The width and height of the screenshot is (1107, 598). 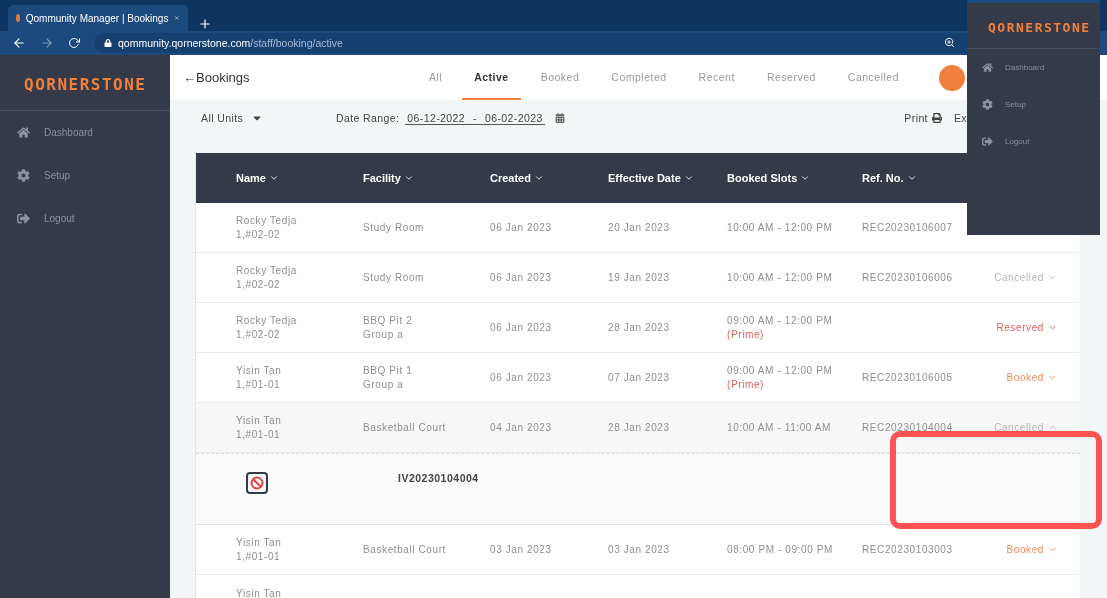 What do you see at coordinates (475, 118) in the screenshot?
I see `date-range-field: 06-12-2022 - 06-02-2023` at bounding box center [475, 118].